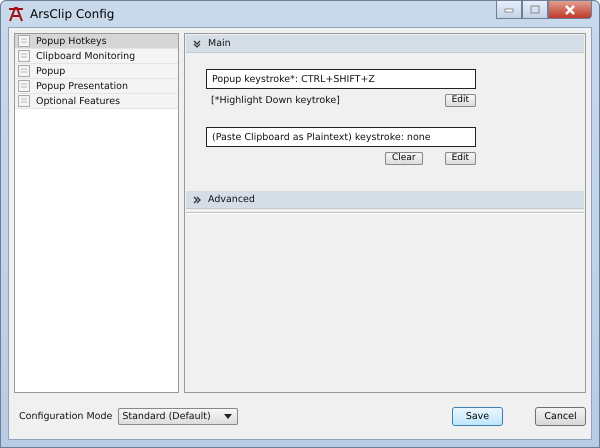 The height and width of the screenshot is (448, 600). I want to click on maximize-button, so click(535, 10).